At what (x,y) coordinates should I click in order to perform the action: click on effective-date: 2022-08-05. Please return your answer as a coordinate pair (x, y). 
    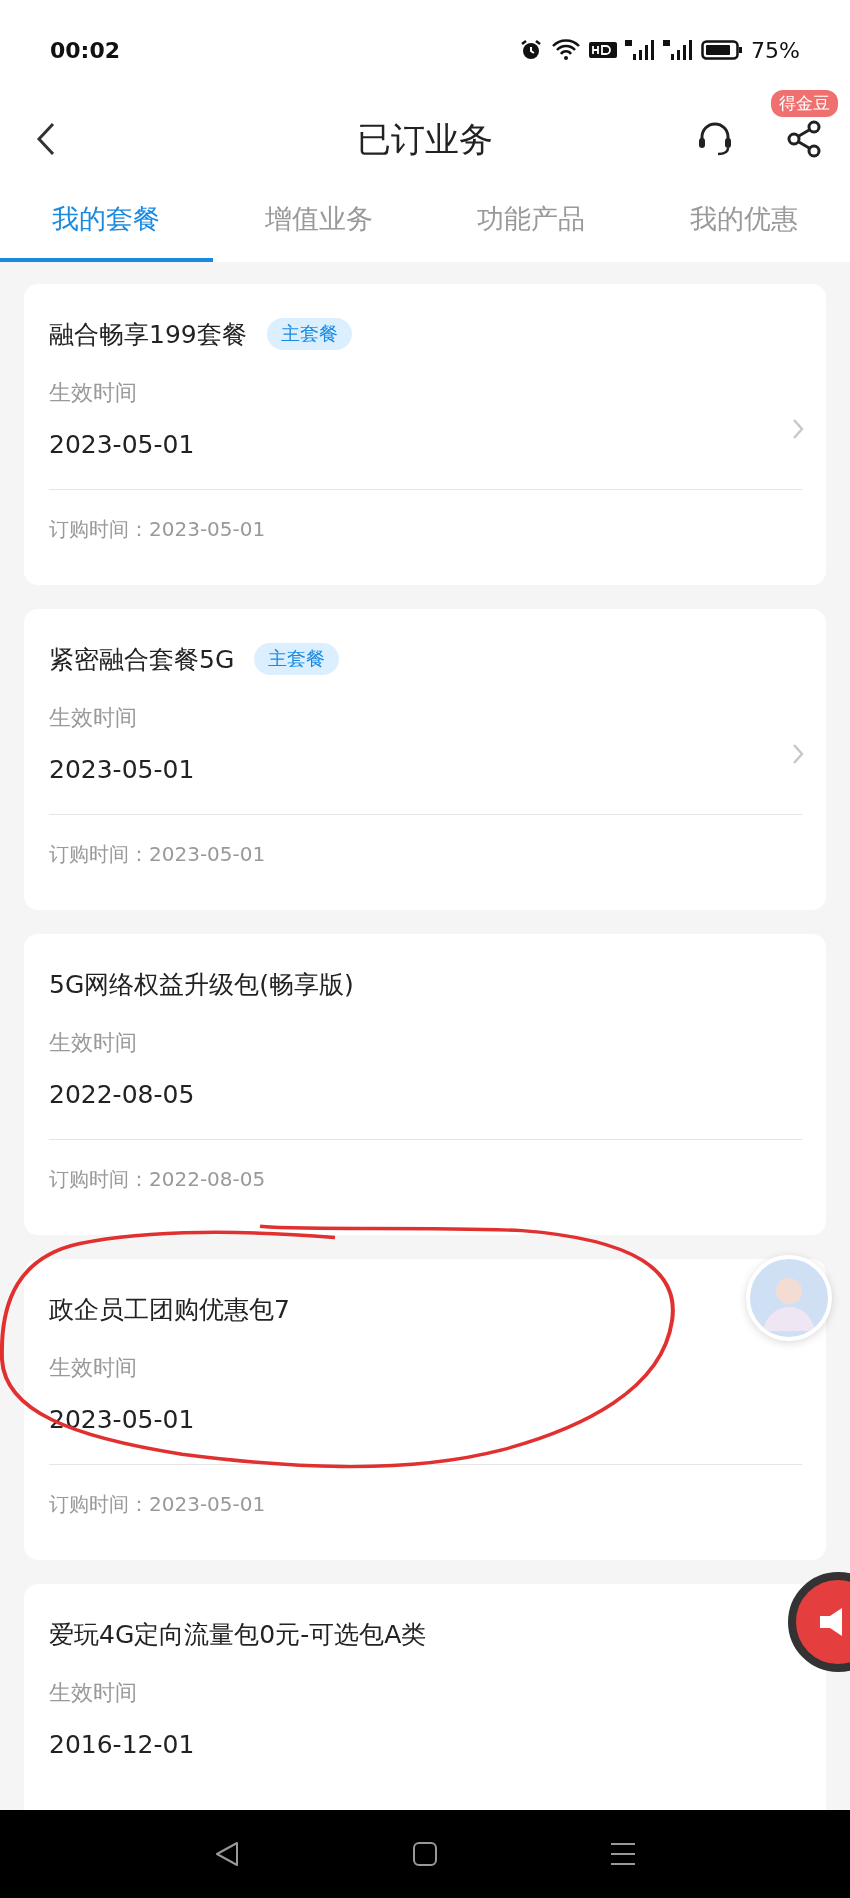
    Looking at the image, I should click on (122, 1094).